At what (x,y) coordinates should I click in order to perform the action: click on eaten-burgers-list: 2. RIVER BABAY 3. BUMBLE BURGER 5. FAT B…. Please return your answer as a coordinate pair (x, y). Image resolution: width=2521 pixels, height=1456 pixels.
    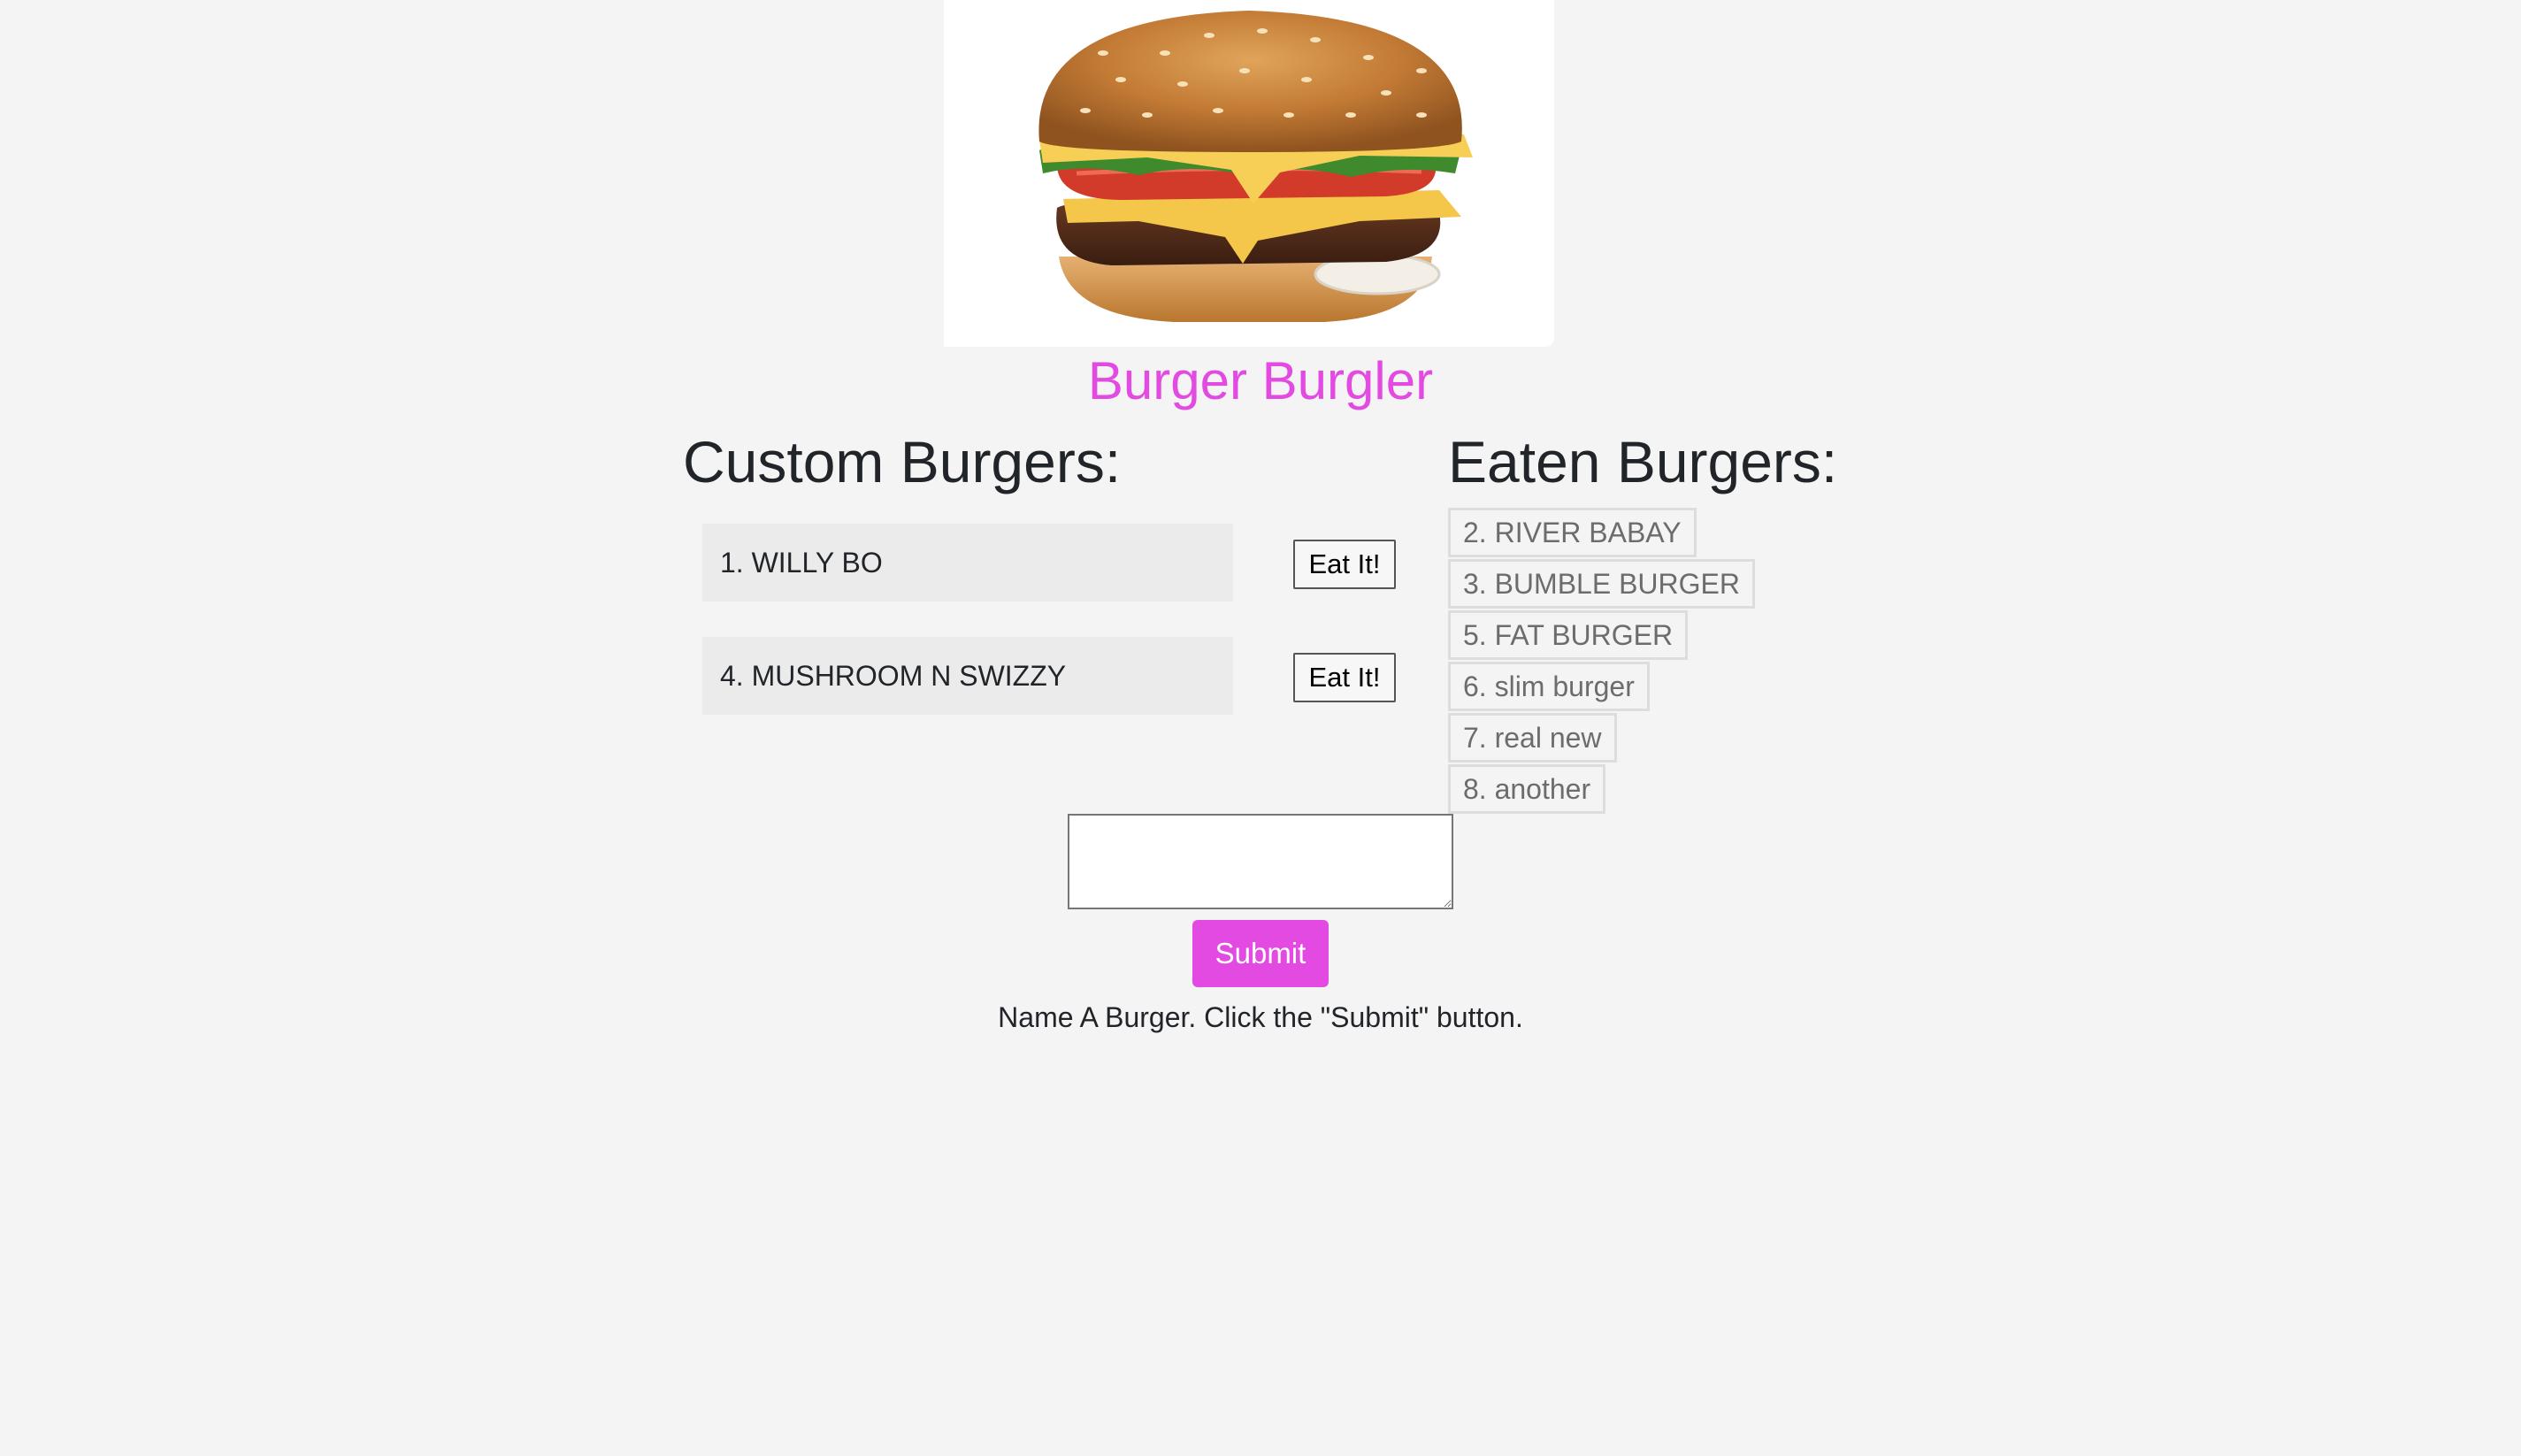
    Looking at the image, I should click on (1601, 662).